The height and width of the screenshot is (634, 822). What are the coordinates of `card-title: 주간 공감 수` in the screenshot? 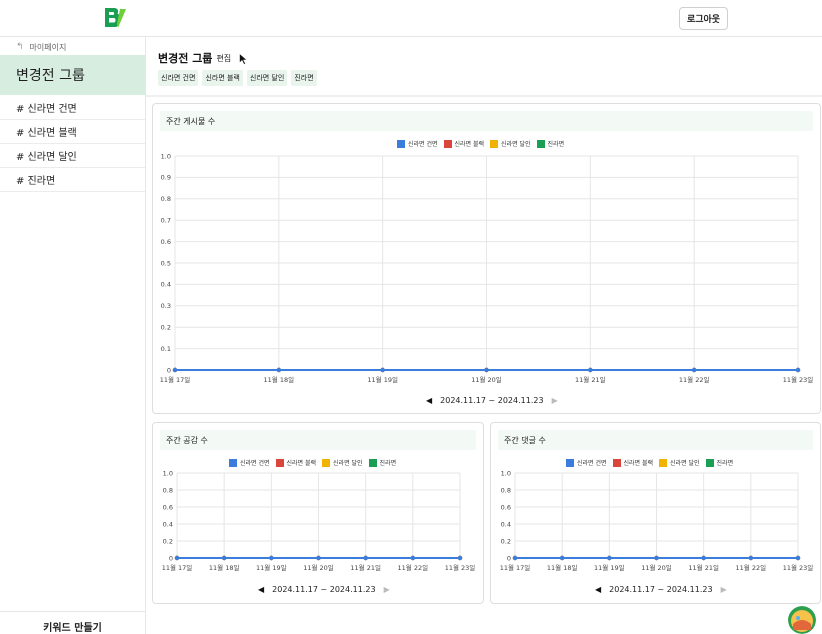 It's located at (318, 440).